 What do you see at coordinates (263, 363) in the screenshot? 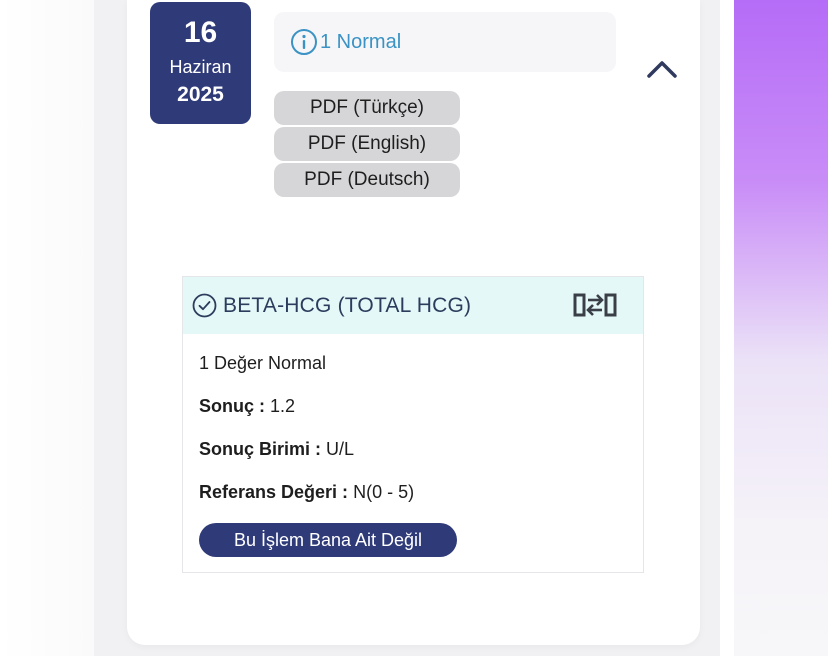
I see `result-summary: 1 Değer Normal` at bounding box center [263, 363].